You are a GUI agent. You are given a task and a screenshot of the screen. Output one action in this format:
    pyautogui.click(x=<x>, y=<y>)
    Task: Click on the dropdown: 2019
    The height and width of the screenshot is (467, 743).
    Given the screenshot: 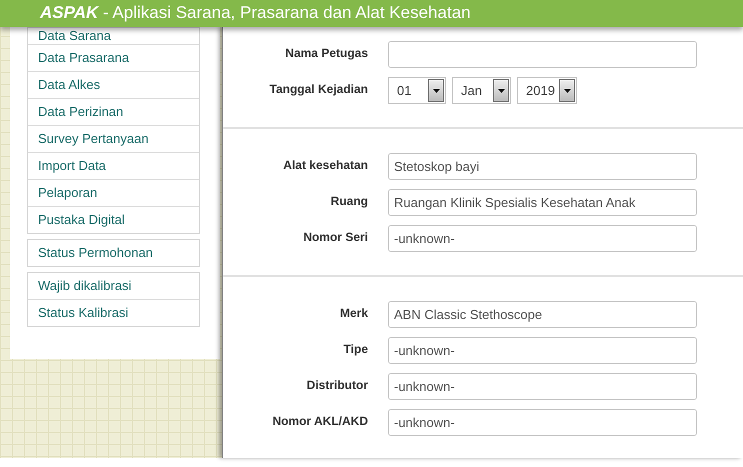 What is the action you would take?
    pyautogui.click(x=547, y=90)
    